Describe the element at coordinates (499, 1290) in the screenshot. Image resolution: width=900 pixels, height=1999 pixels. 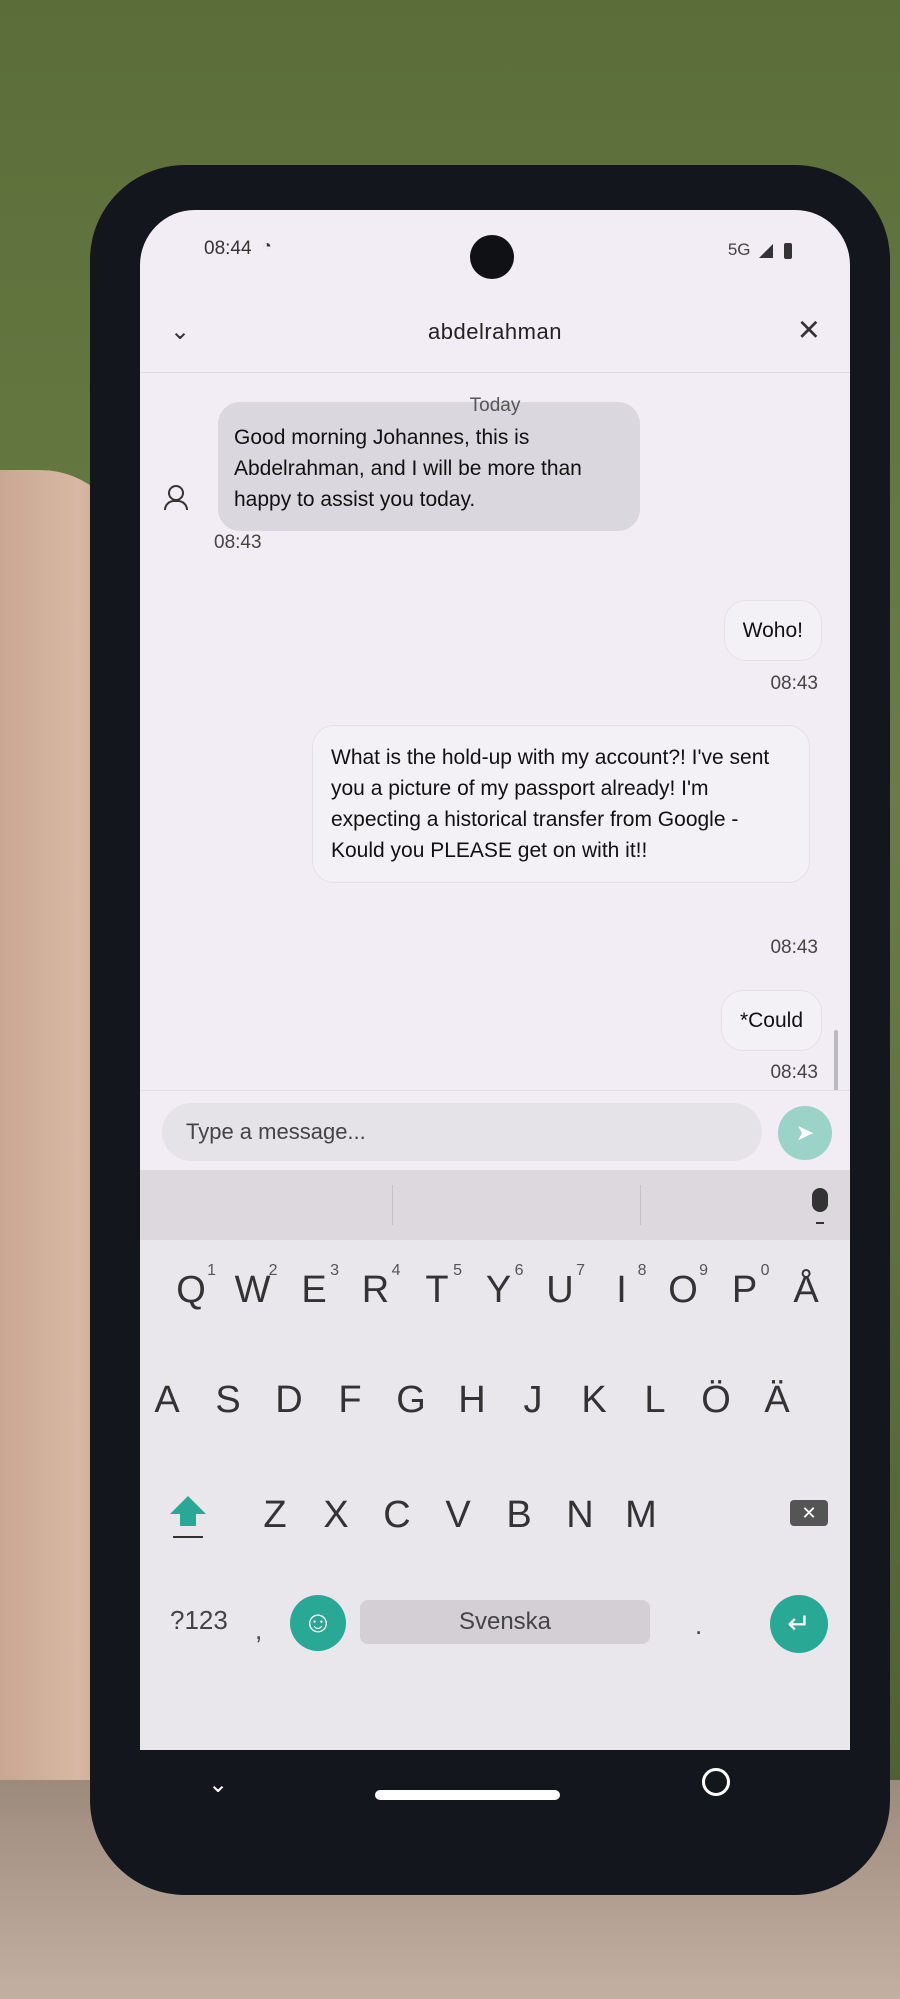
I see `key: Y6` at that location.